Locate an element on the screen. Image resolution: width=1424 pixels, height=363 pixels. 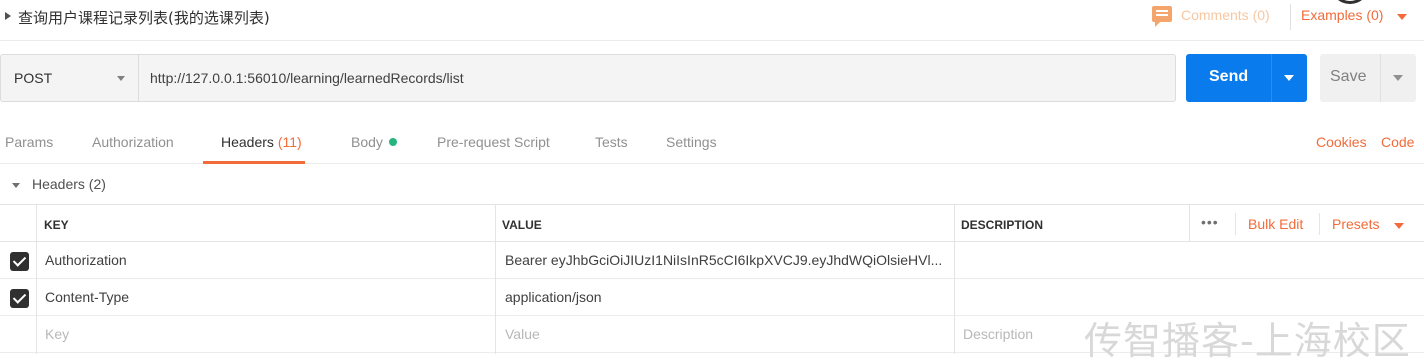
tab-pre-request-script: Pre-request Script is located at coordinates (493, 142).